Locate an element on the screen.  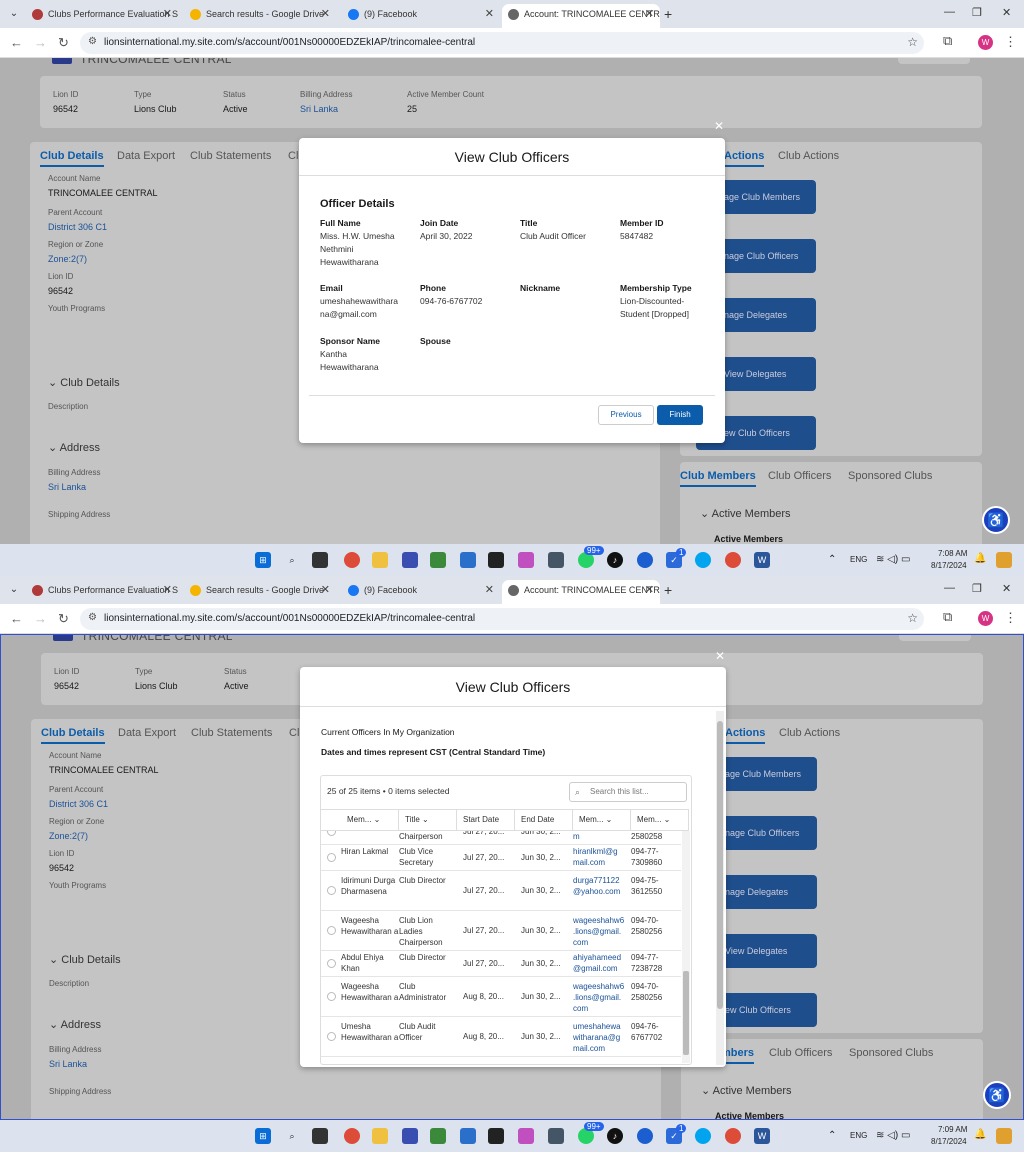
accessibility-icon: ♿ is located at coordinates (997, 1095).